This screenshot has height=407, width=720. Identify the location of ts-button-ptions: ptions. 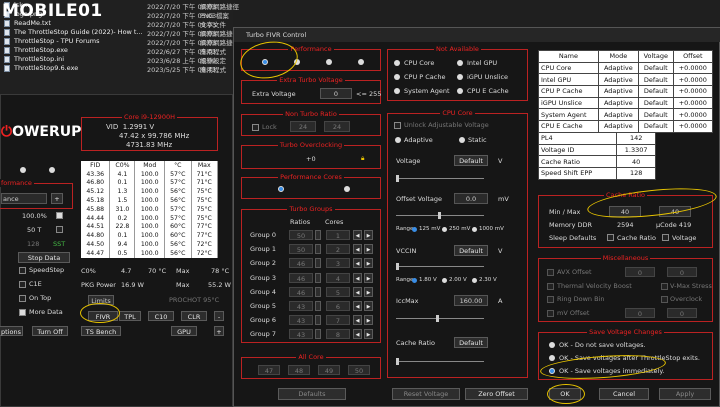
(11, 331).